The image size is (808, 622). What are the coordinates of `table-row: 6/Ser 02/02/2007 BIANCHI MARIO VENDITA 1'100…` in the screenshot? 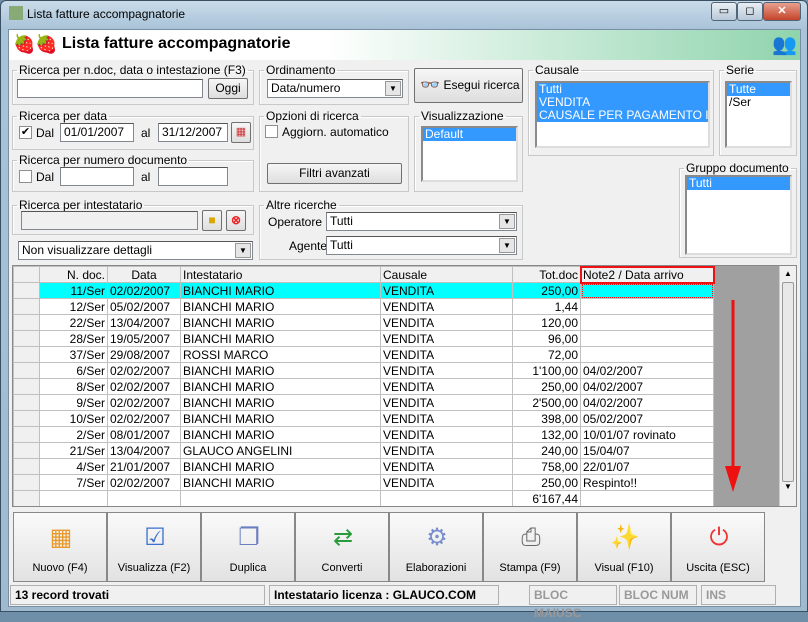 It's located at (363, 370).